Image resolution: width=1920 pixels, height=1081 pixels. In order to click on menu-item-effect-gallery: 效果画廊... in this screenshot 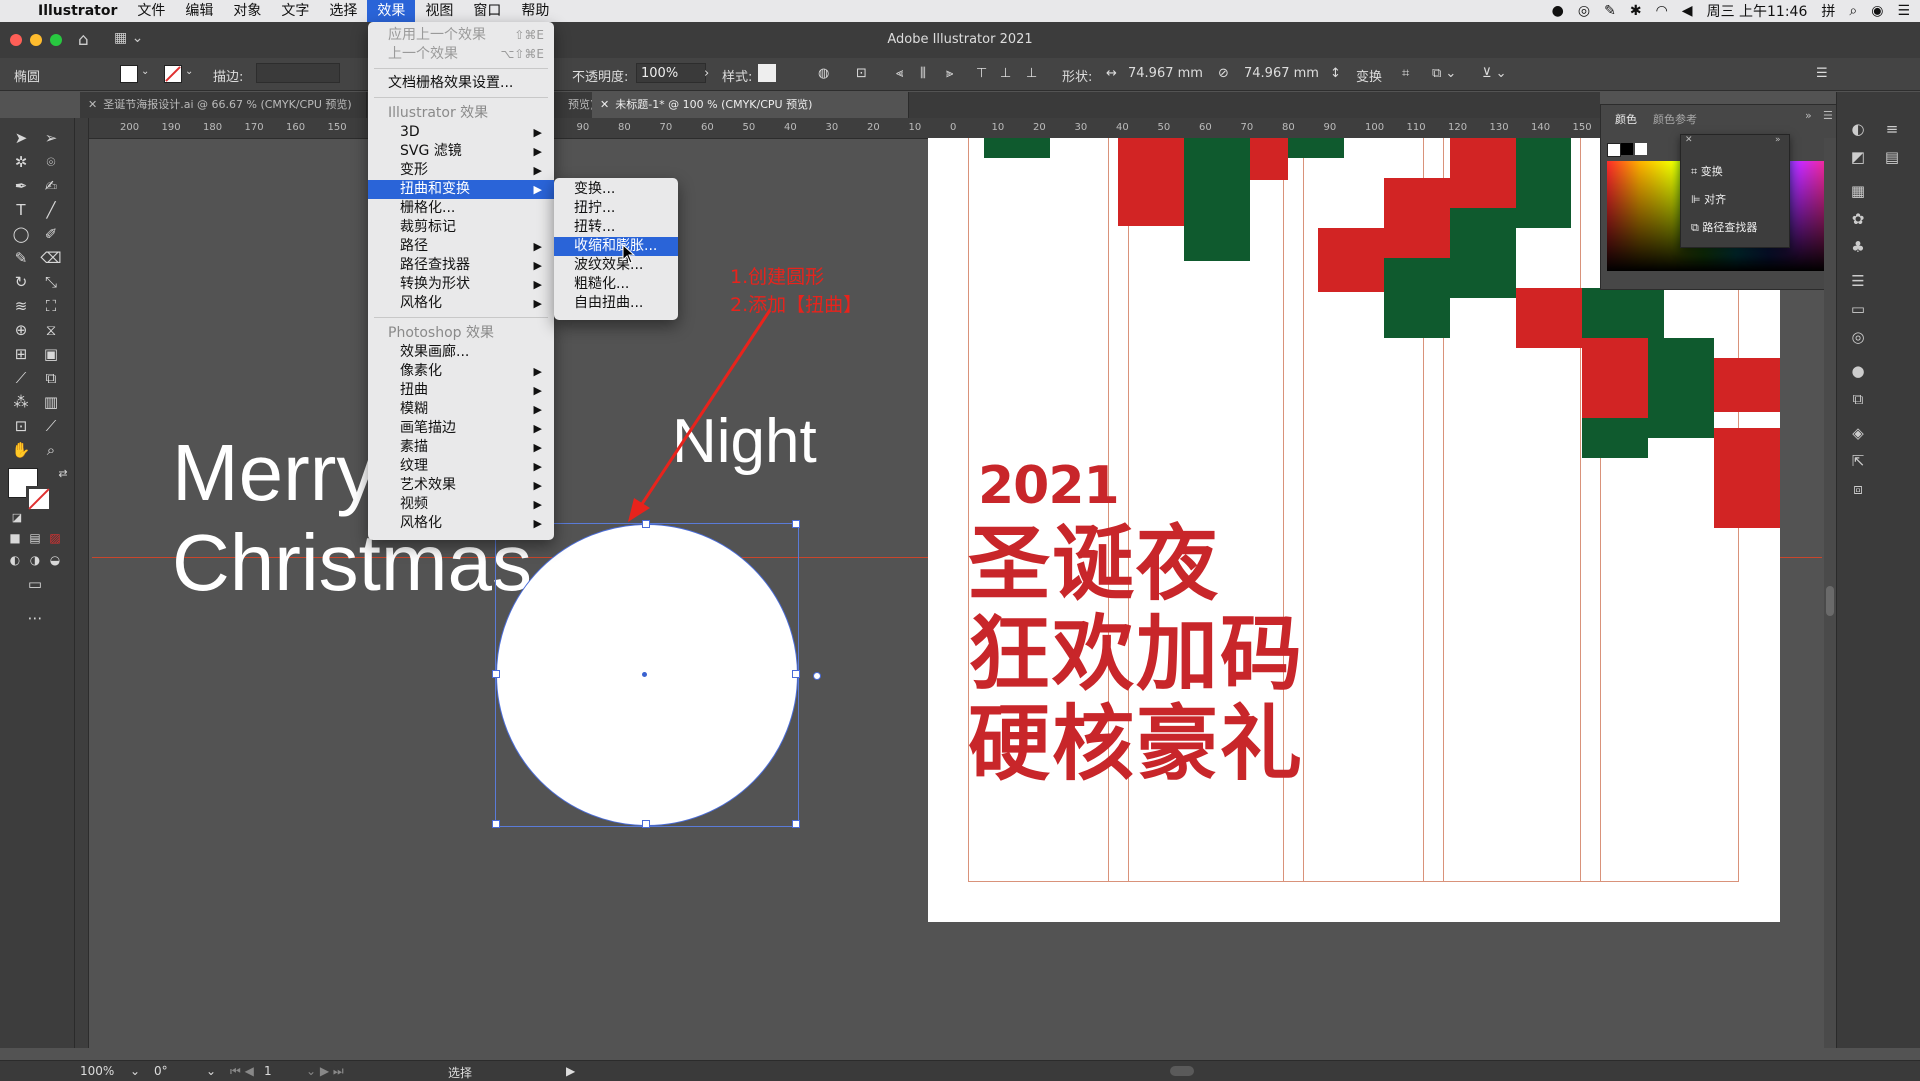, I will do `click(461, 352)`.